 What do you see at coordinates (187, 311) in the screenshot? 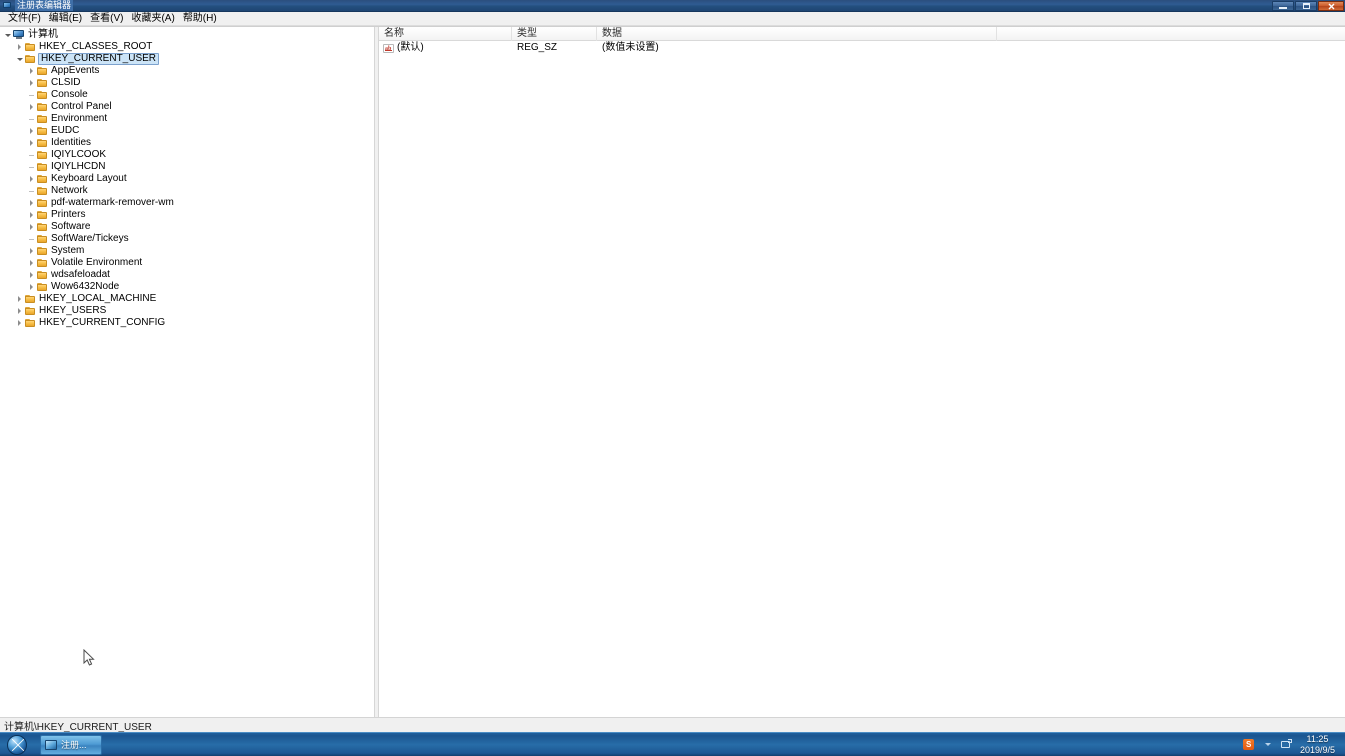
I see `tree-item-hkey-users: HKEY_USERS` at bounding box center [187, 311].